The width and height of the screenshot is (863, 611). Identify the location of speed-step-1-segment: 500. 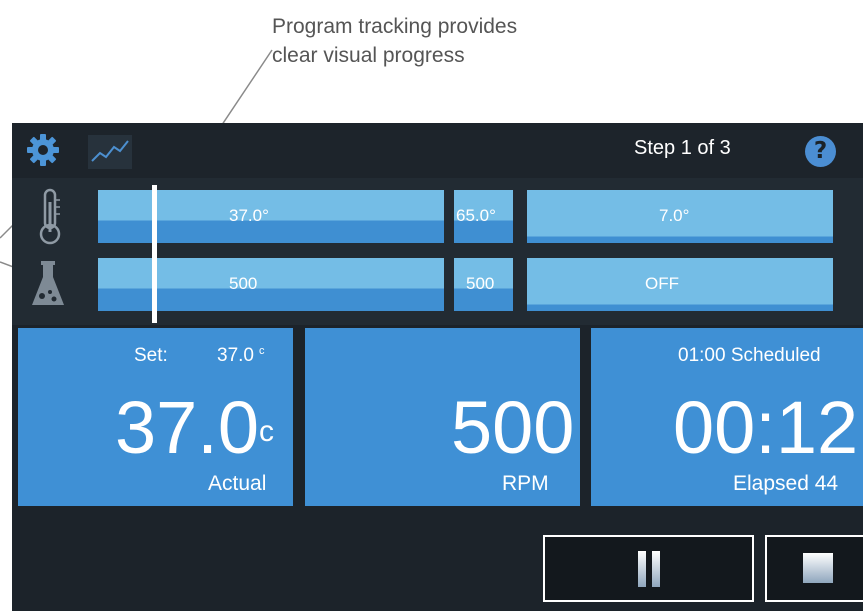
(271, 284).